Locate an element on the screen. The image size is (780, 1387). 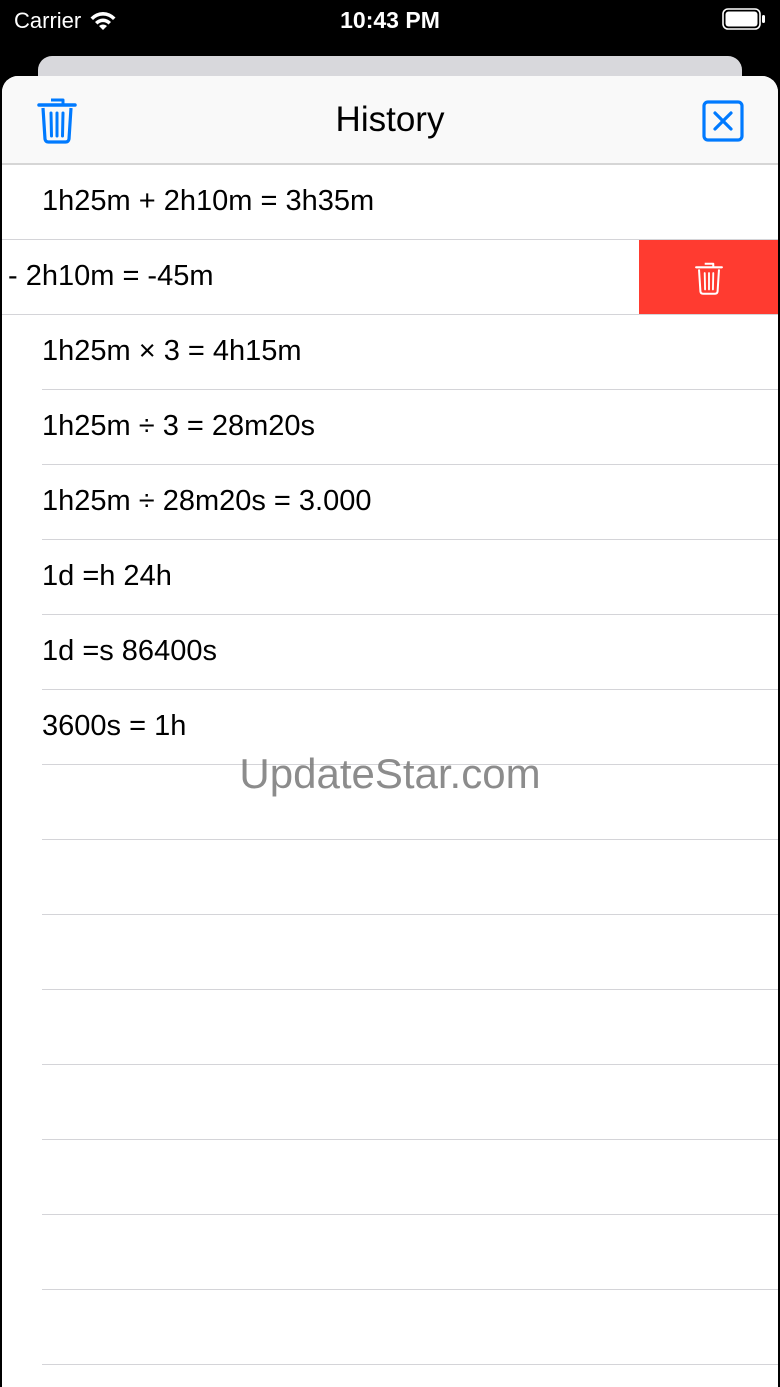
history-row-swiped: - 2h10m = -45m is located at coordinates (390, 277).